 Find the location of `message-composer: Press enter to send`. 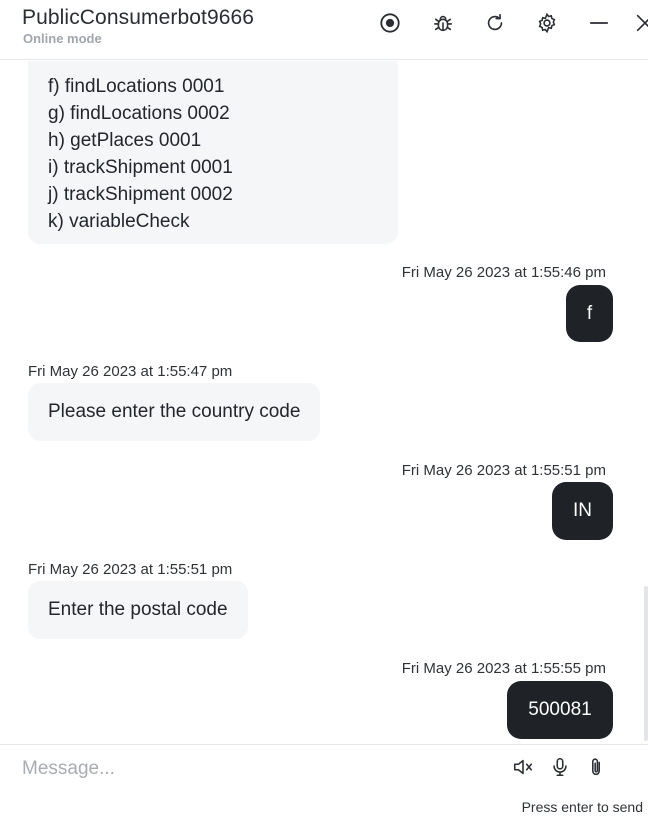

message-composer: Press enter to send is located at coordinates (324, 780).